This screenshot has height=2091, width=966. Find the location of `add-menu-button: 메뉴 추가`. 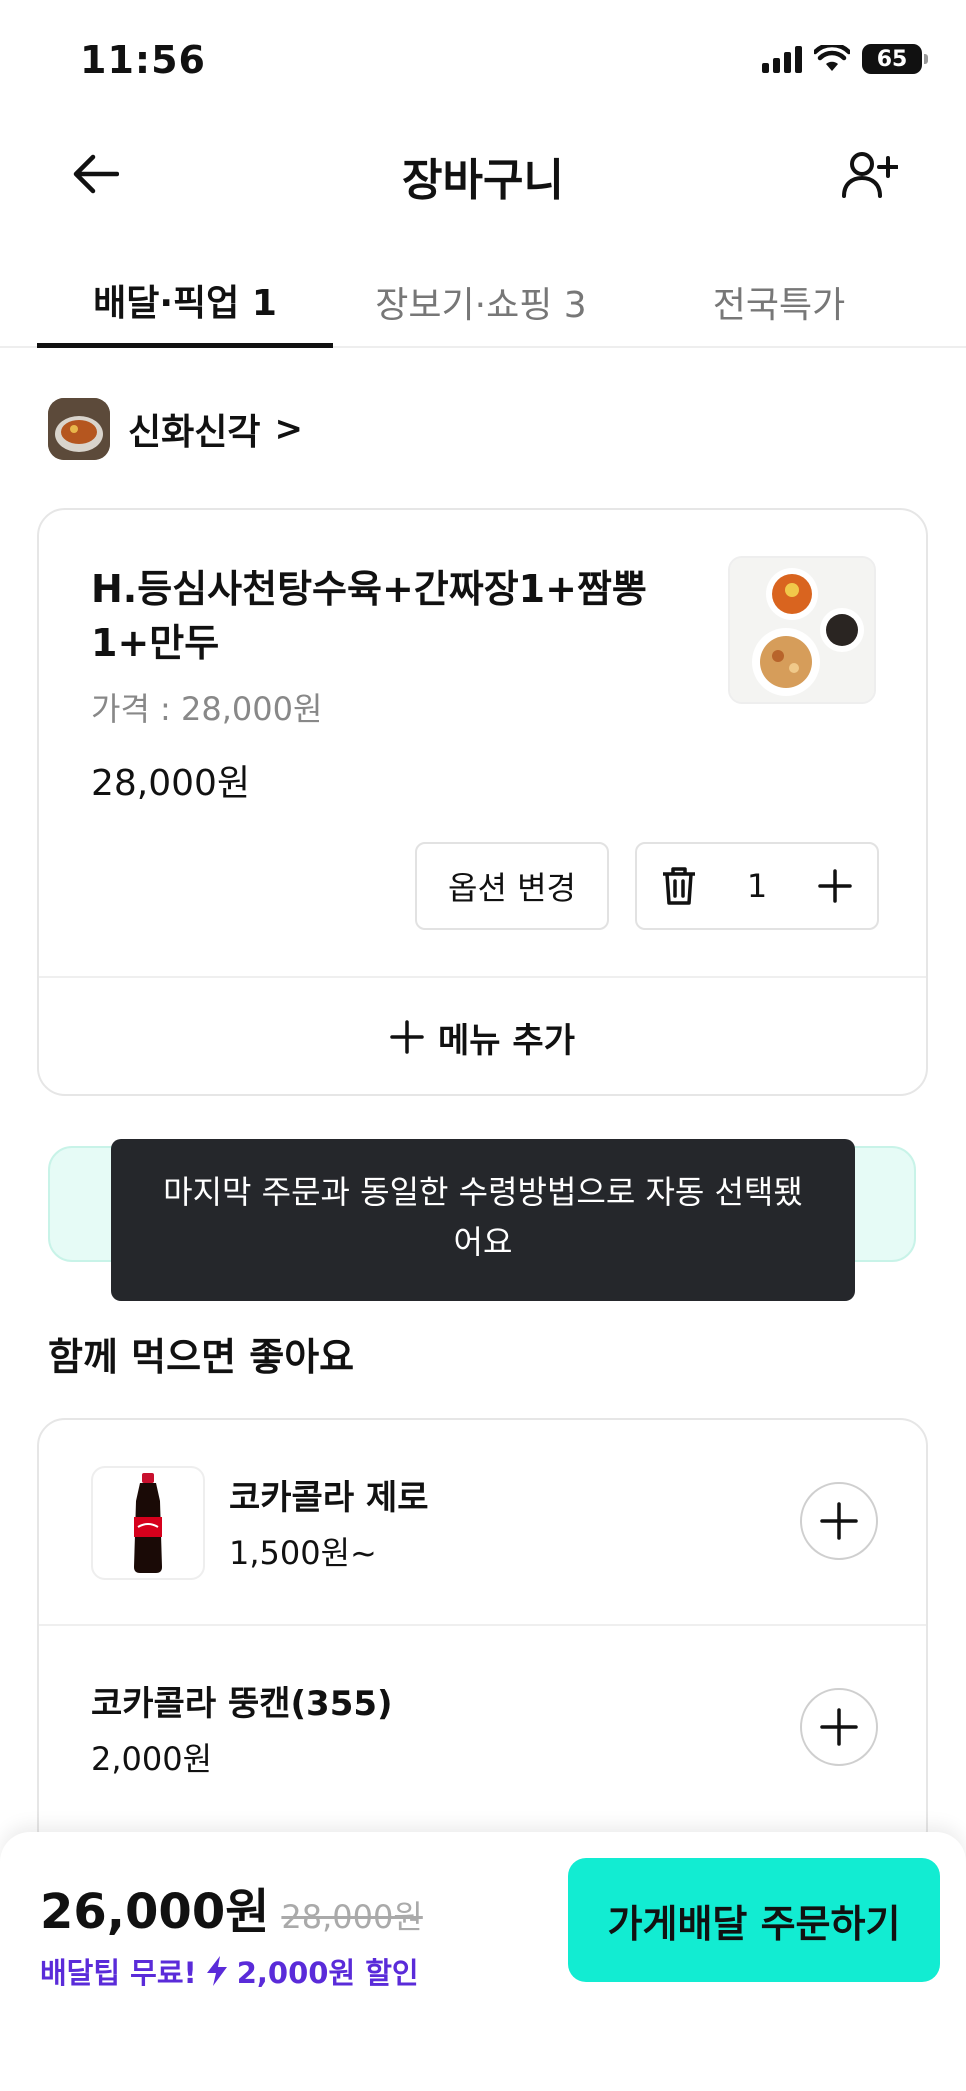

add-menu-button: 메뉴 추가 is located at coordinates (482, 1037).